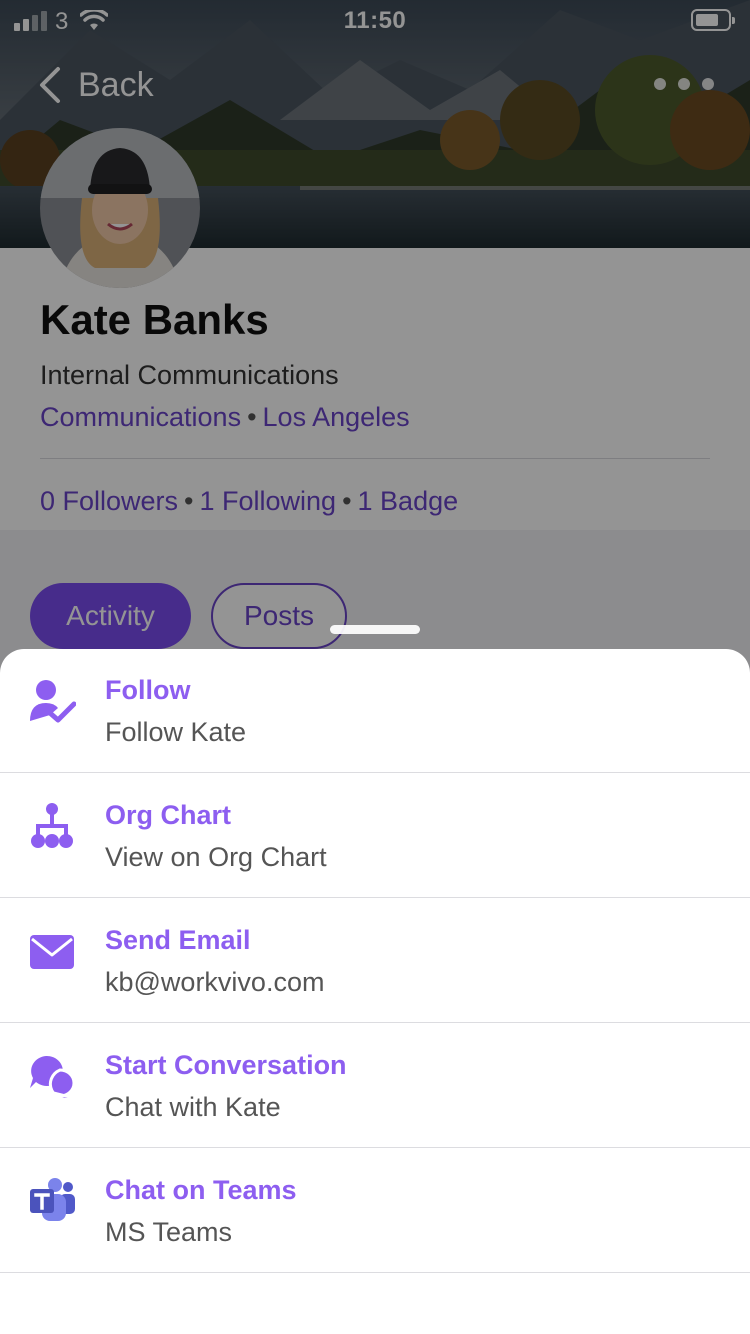 The image size is (750, 1334). Describe the element at coordinates (53, 1077) in the screenshot. I see `chat-bubbles-icon` at that location.